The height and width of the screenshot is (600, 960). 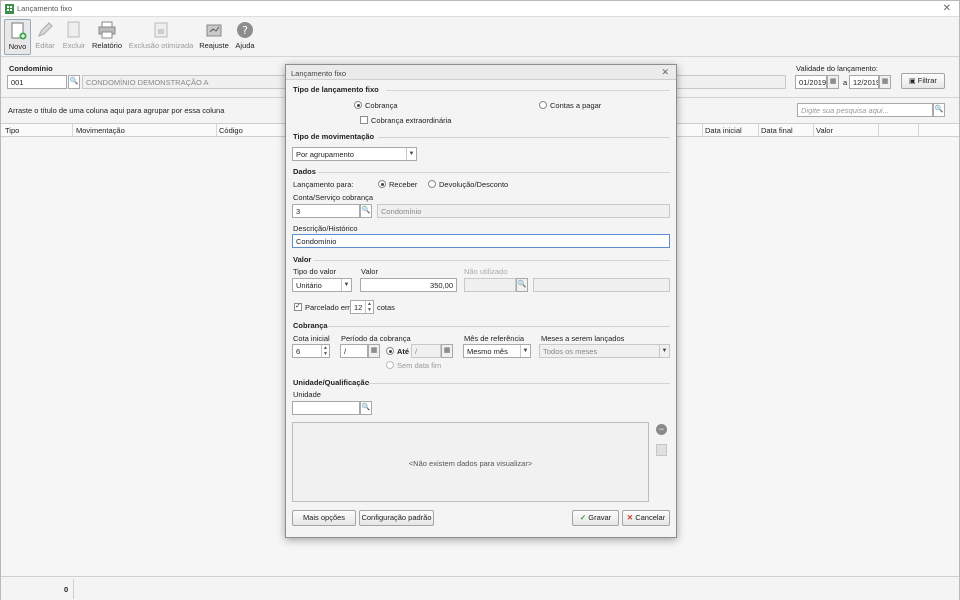 I want to click on unidade-input, so click(x=326, y=408).